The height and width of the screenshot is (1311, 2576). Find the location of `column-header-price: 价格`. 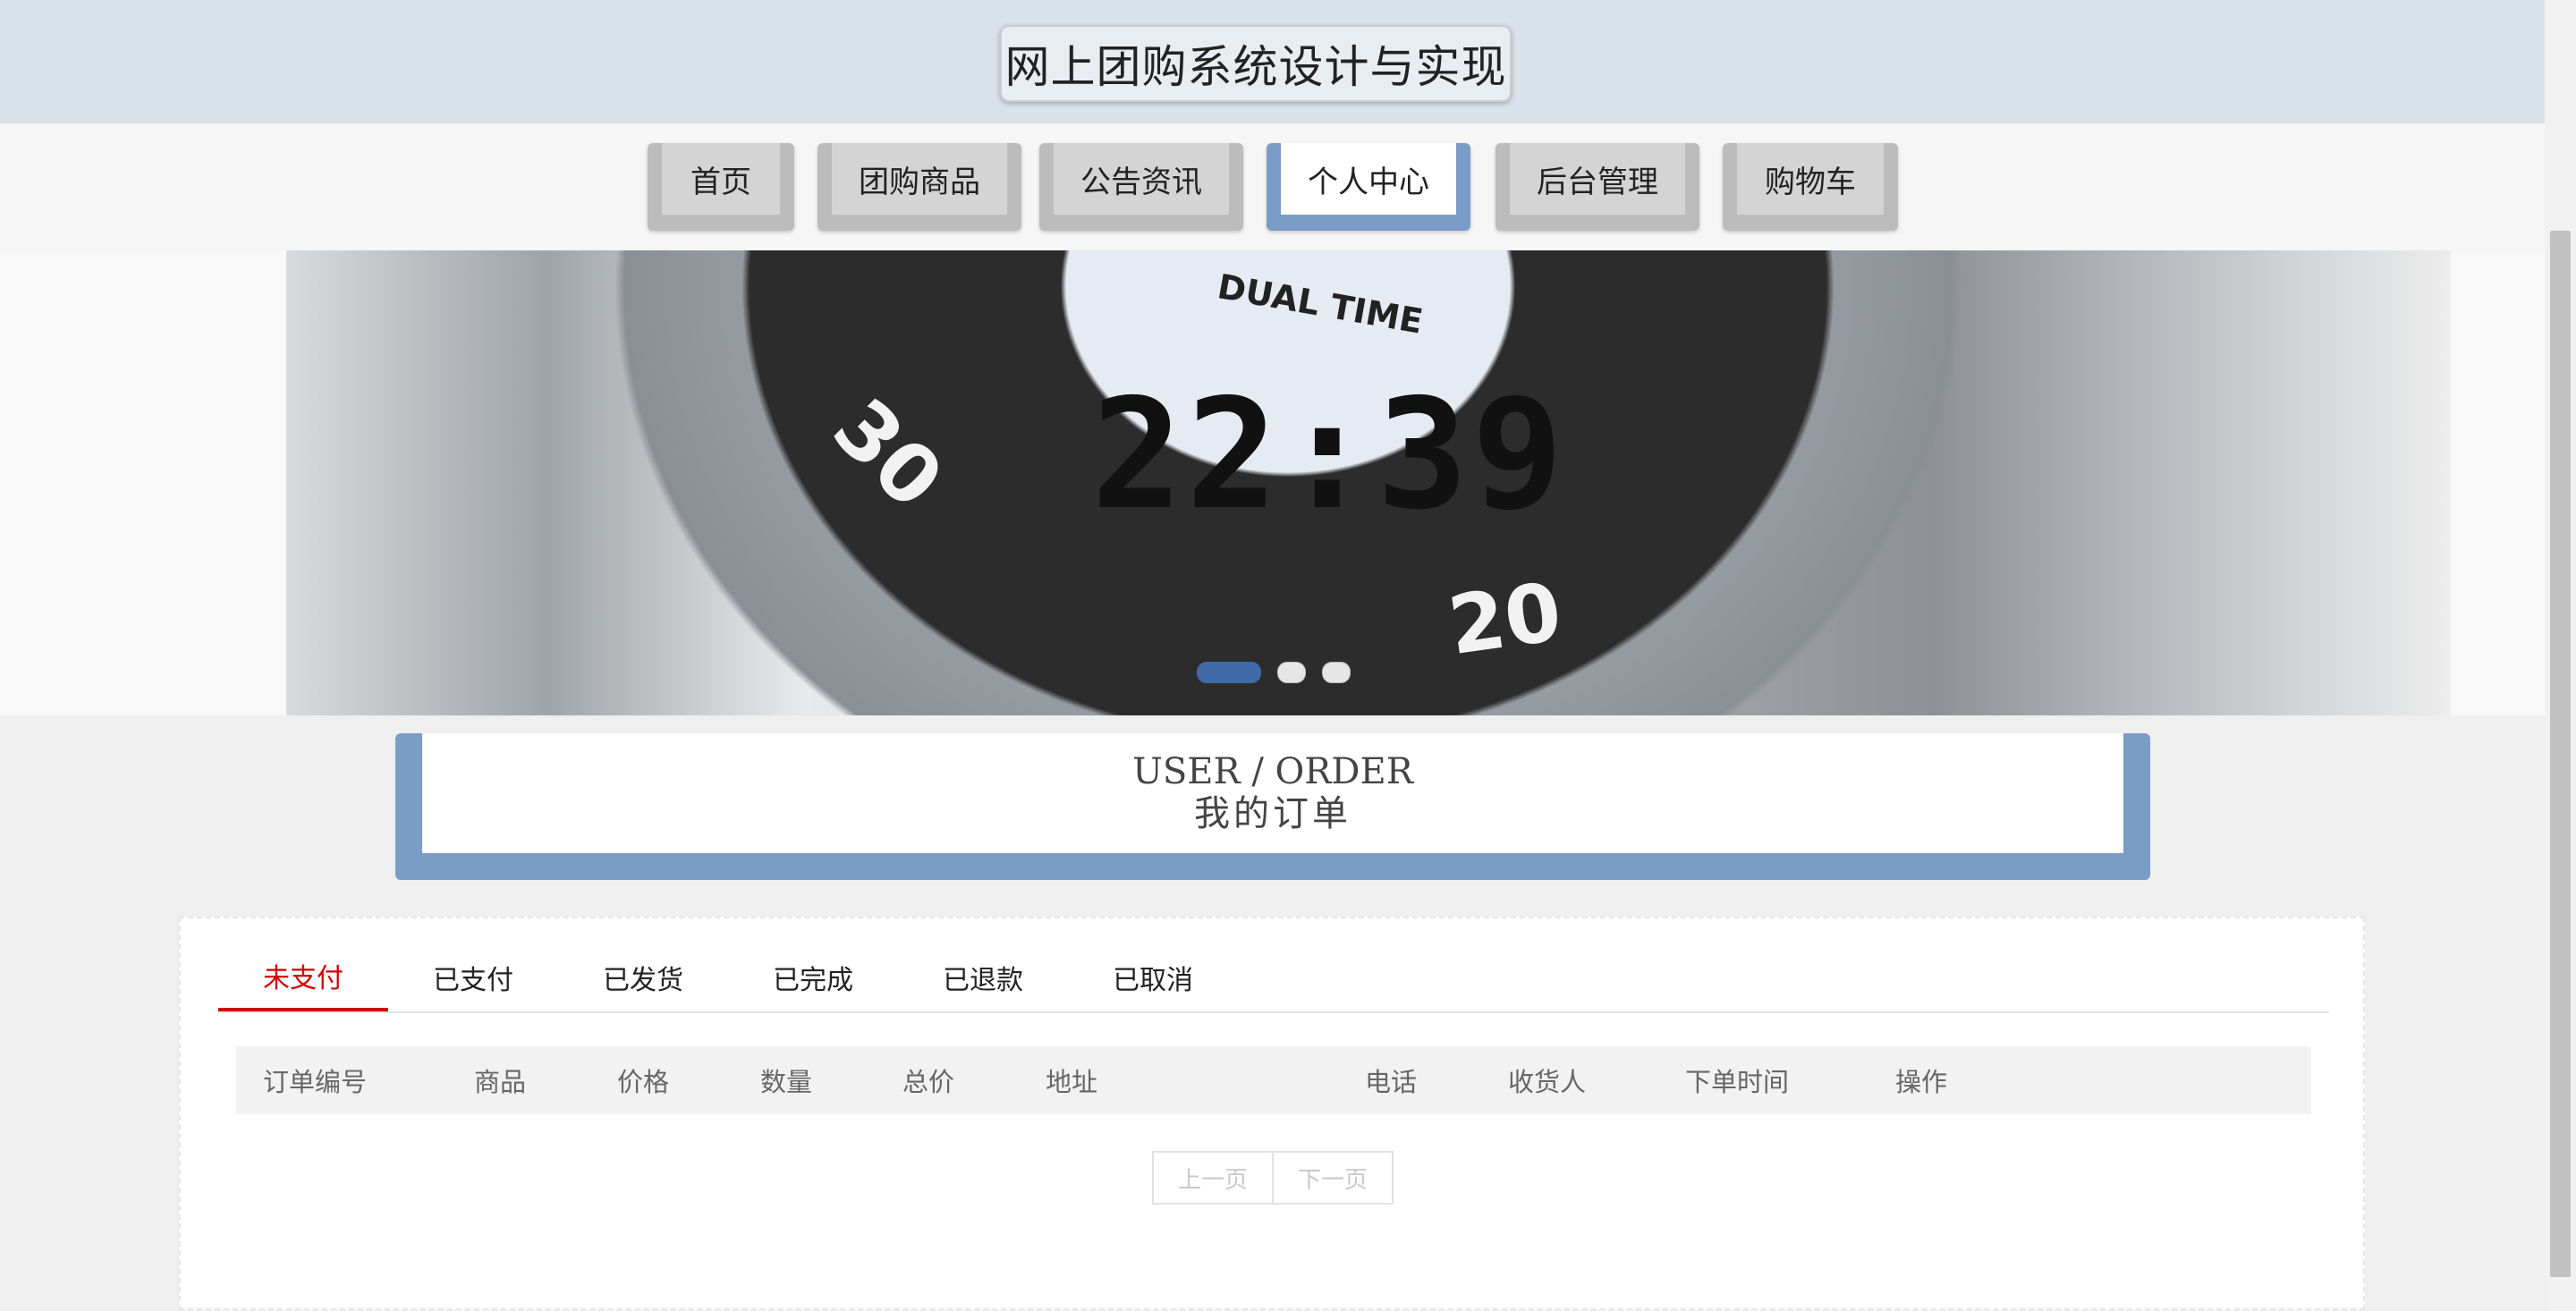

column-header-price: 价格 is located at coordinates (643, 1082).